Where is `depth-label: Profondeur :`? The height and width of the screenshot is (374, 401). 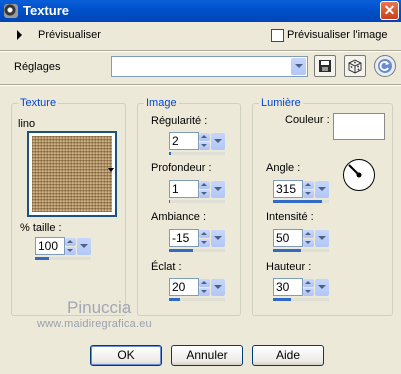 depth-label: Profondeur : is located at coordinates (181, 168).